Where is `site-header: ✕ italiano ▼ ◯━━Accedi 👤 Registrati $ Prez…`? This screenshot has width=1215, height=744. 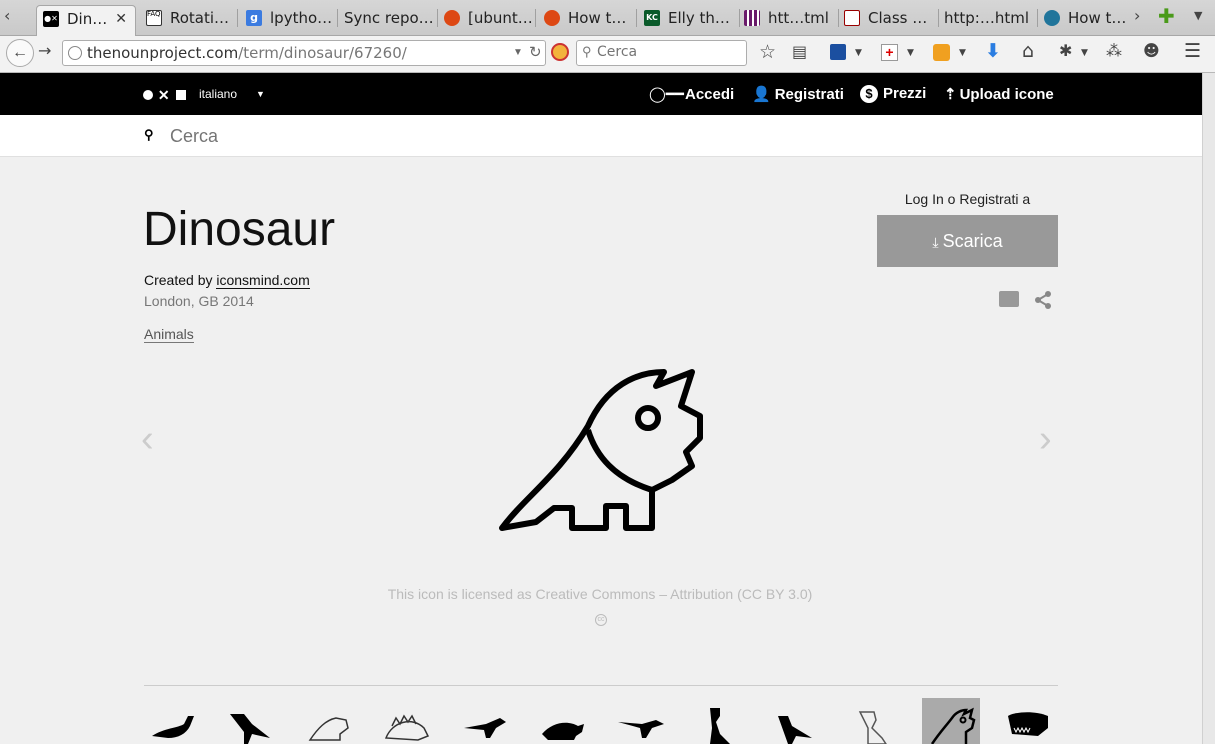
site-header: ✕ italiano ▼ ◯━━Accedi 👤 Registrati $ Prez… is located at coordinates (601, 94).